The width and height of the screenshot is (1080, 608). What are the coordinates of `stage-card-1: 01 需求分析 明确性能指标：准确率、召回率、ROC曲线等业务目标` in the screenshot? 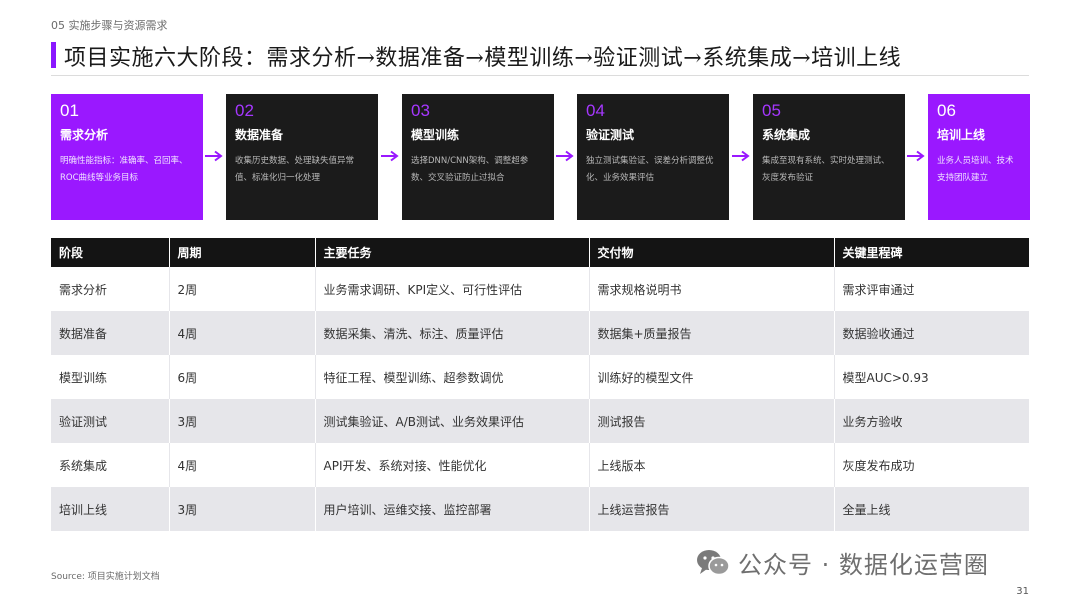 It's located at (127, 157).